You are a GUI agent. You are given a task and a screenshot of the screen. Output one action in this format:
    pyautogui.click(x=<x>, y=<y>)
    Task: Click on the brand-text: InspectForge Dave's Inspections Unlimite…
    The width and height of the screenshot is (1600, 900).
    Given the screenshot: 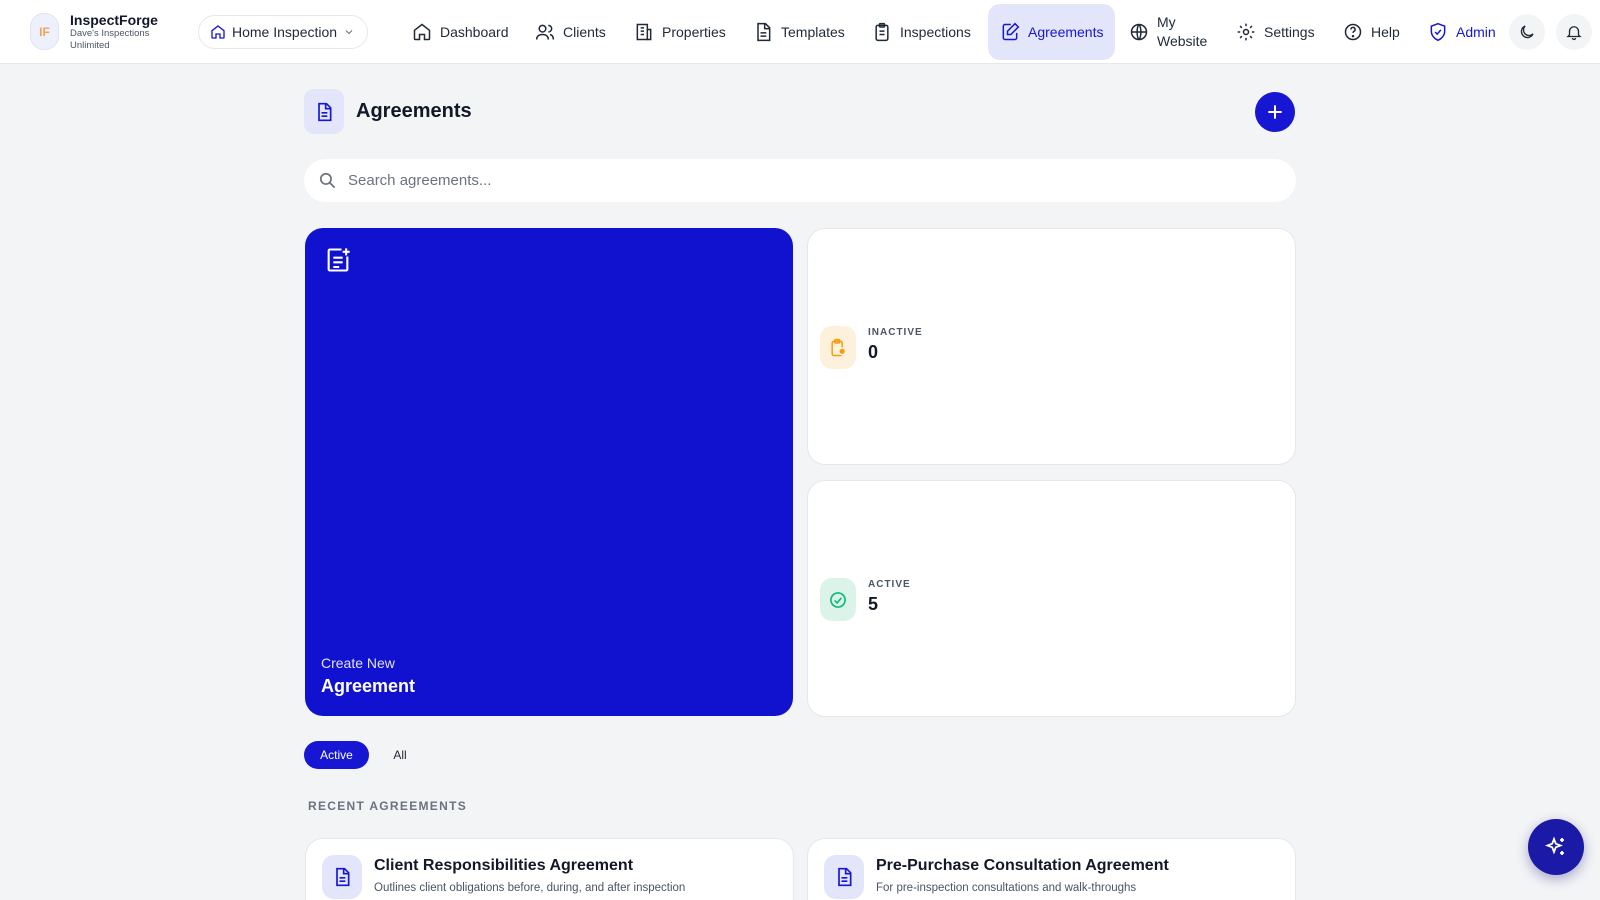 What is the action you would take?
    pyautogui.click(x=120, y=32)
    